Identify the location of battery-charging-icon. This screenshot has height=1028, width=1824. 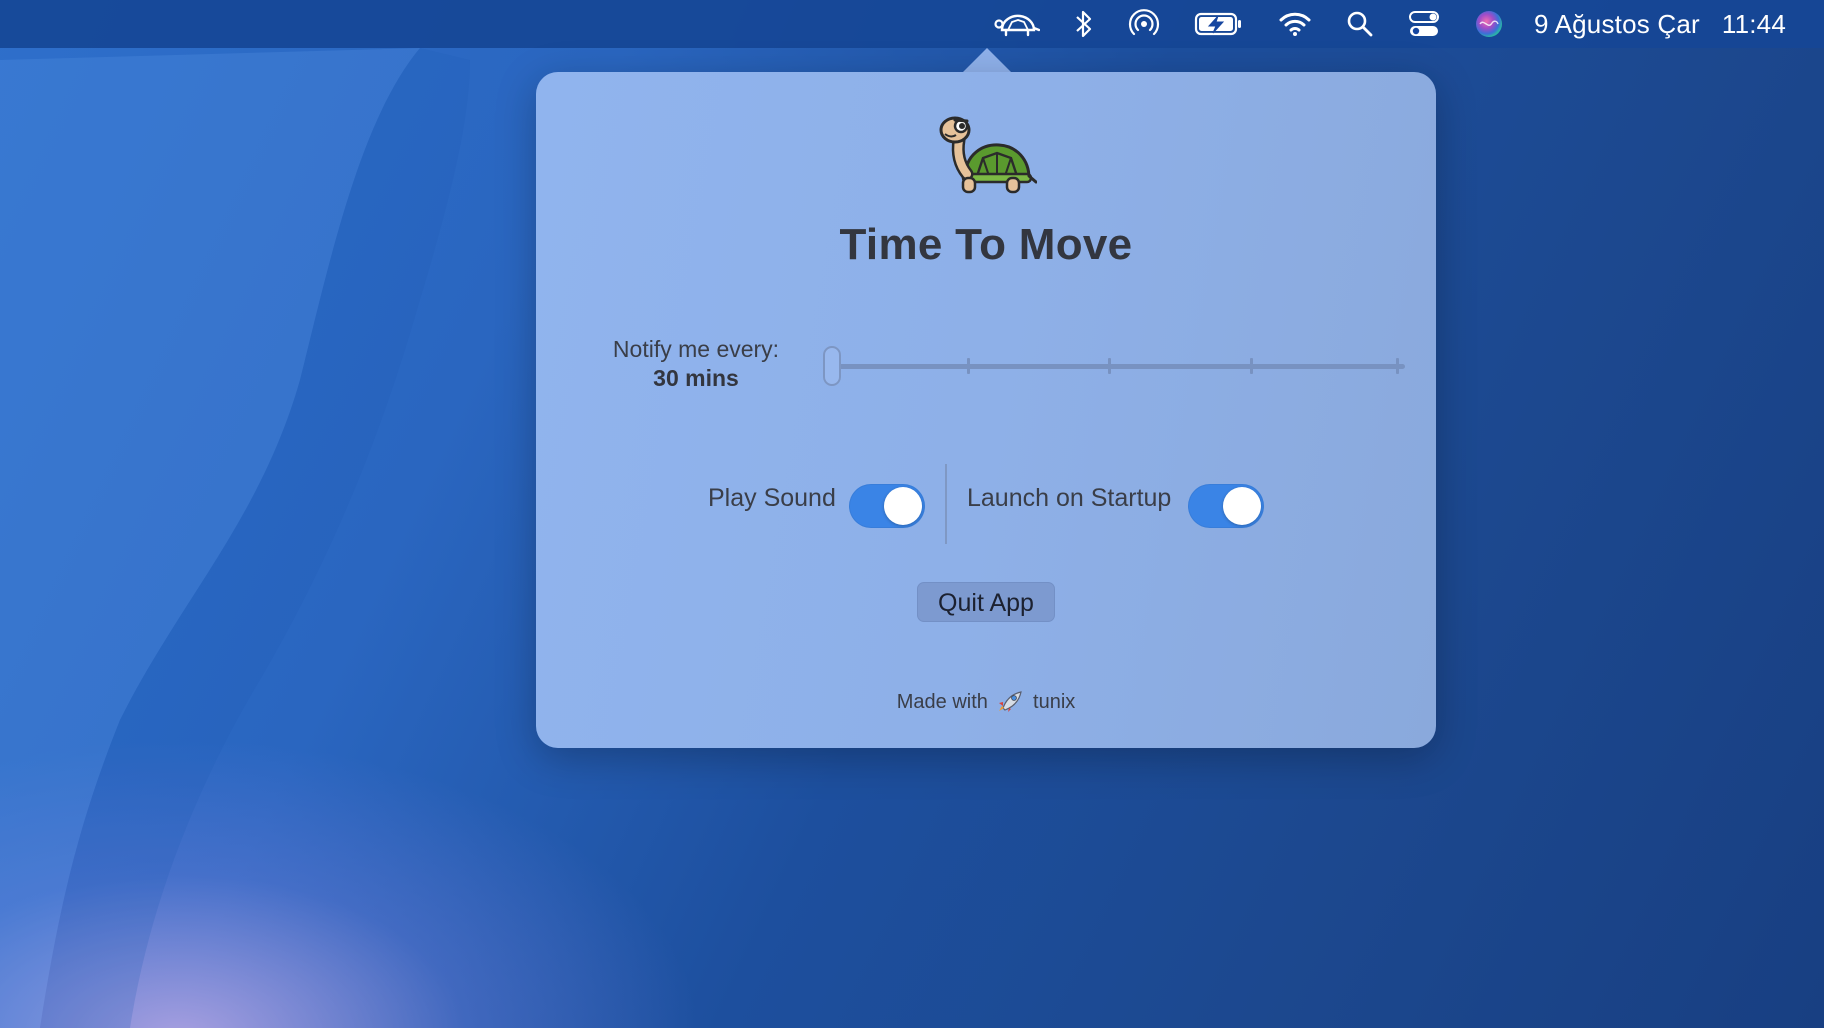
(1219, 24).